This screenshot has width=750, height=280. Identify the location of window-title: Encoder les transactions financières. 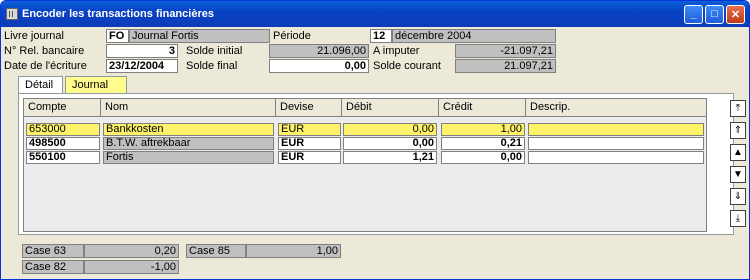
(118, 14).